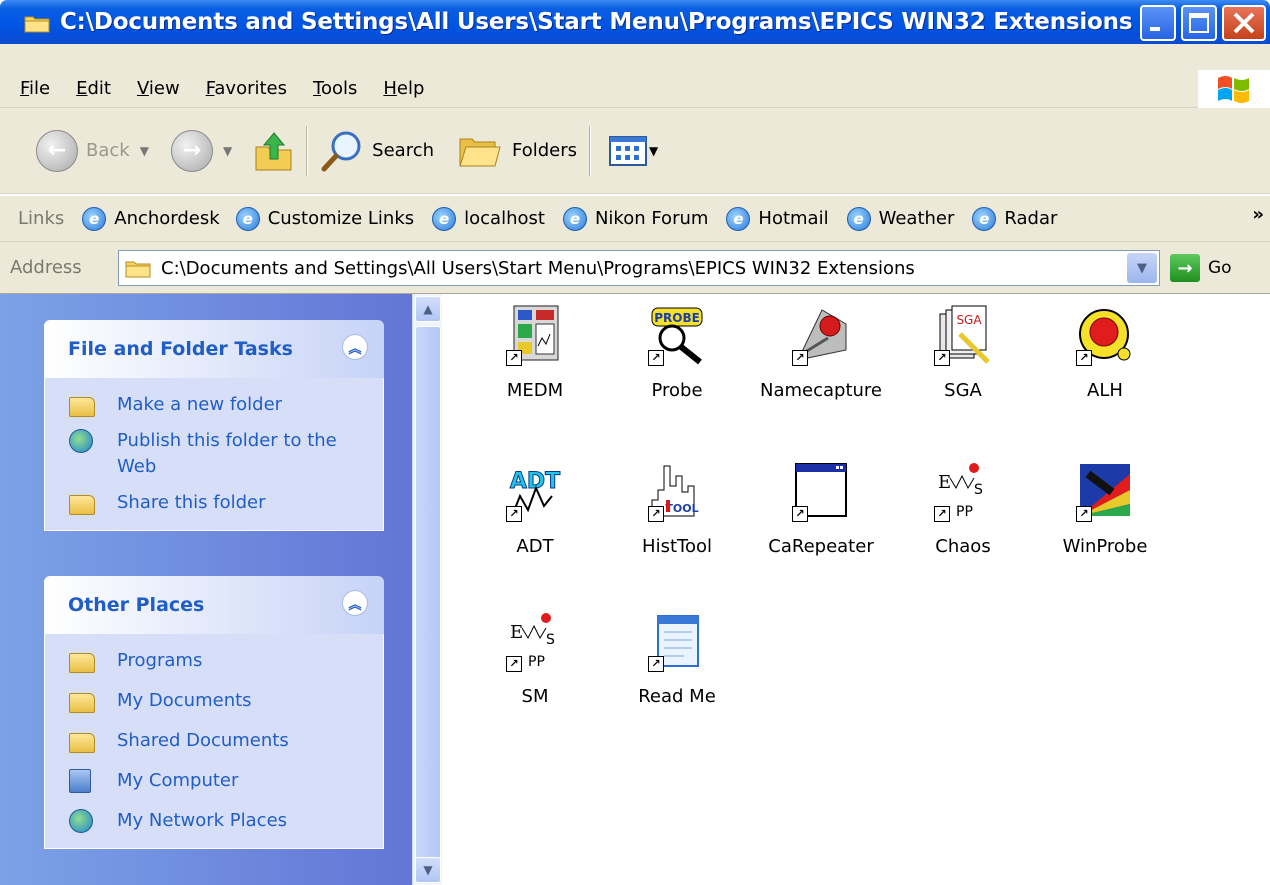 The image size is (1270, 885). I want to click on minimize-button, so click(1158, 23).